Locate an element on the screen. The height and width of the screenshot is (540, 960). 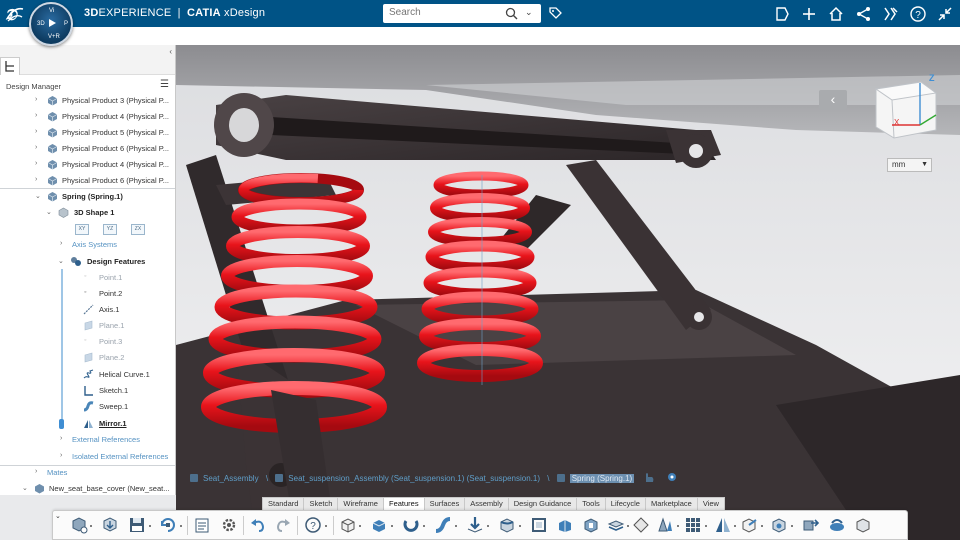
tag-icon is located at coordinates (555, 13).